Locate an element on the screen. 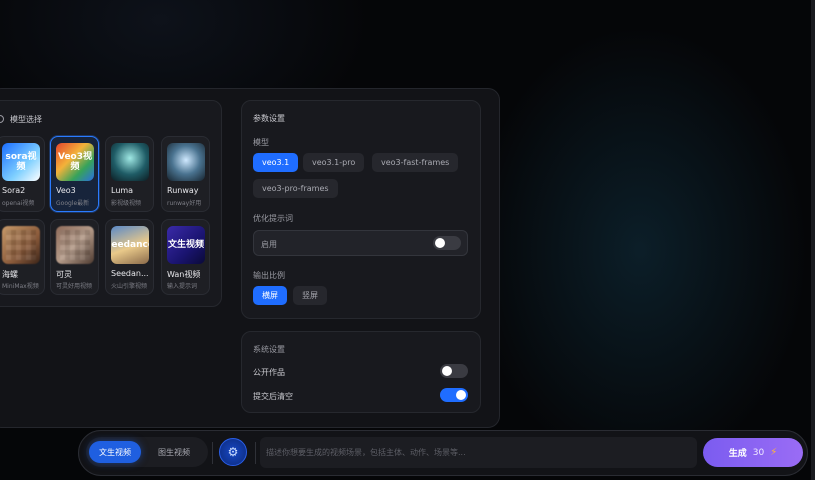 The height and width of the screenshot is (480, 815). gear-icon: ⚙ is located at coordinates (233, 452).